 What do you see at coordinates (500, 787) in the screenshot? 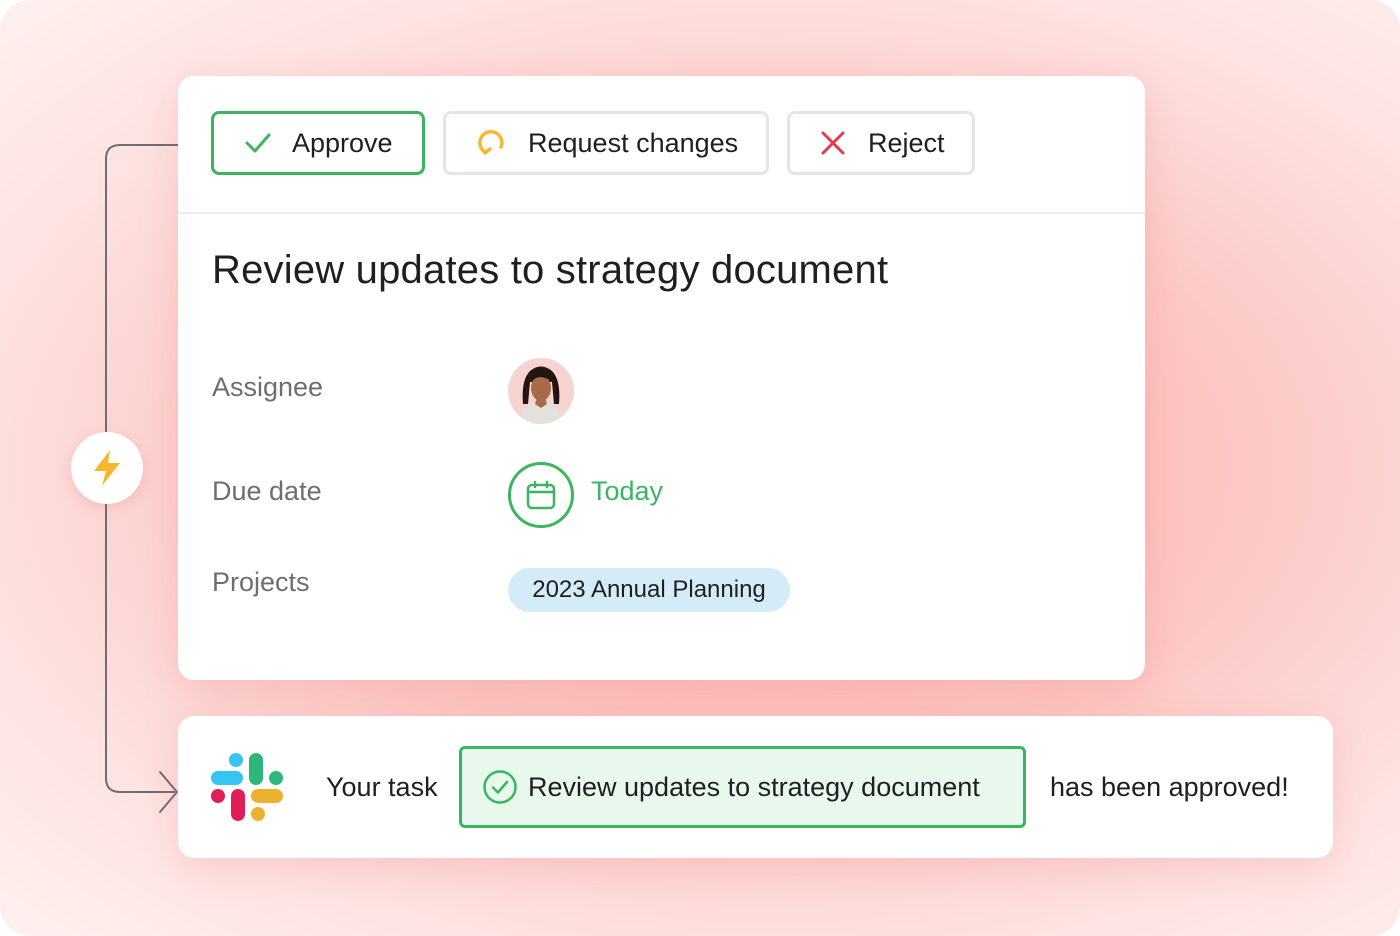
I see `check-circle-icon` at bounding box center [500, 787].